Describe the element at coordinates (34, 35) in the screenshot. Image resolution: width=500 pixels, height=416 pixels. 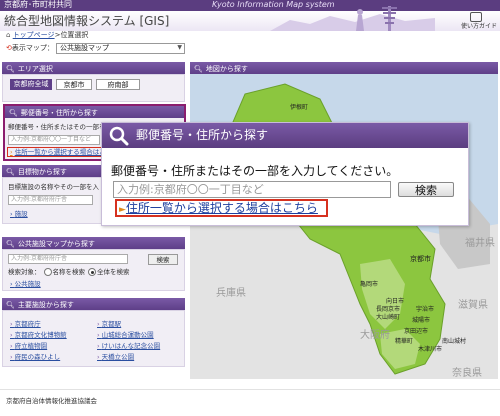
I see `breadcrumb-home-link: トップページ` at that location.